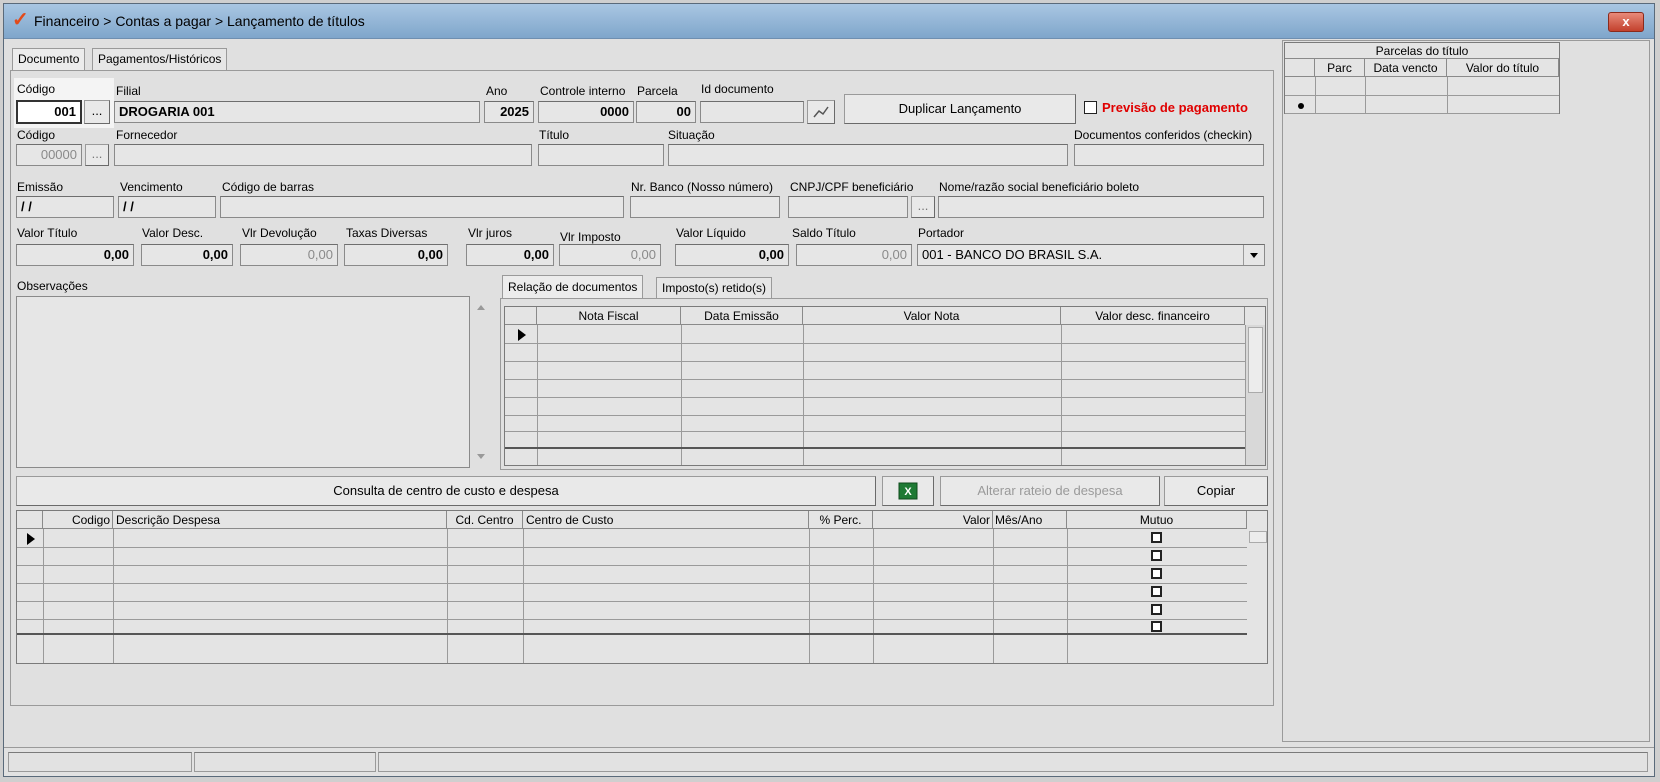 The image size is (1660, 782). What do you see at coordinates (854, 255) in the screenshot?
I see `saldo-titulo-field: 0,00` at bounding box center [854, 255].